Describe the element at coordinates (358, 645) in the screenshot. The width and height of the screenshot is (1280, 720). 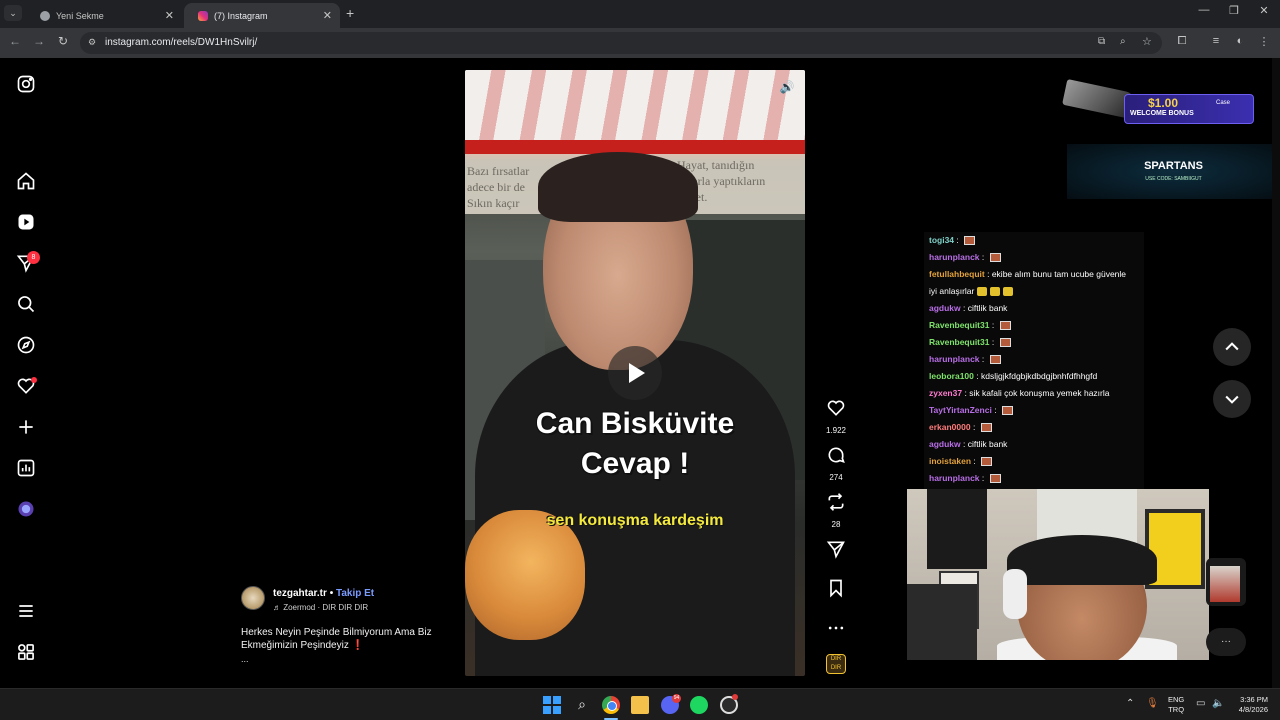
I see `description-emoji: ❗` at that location.